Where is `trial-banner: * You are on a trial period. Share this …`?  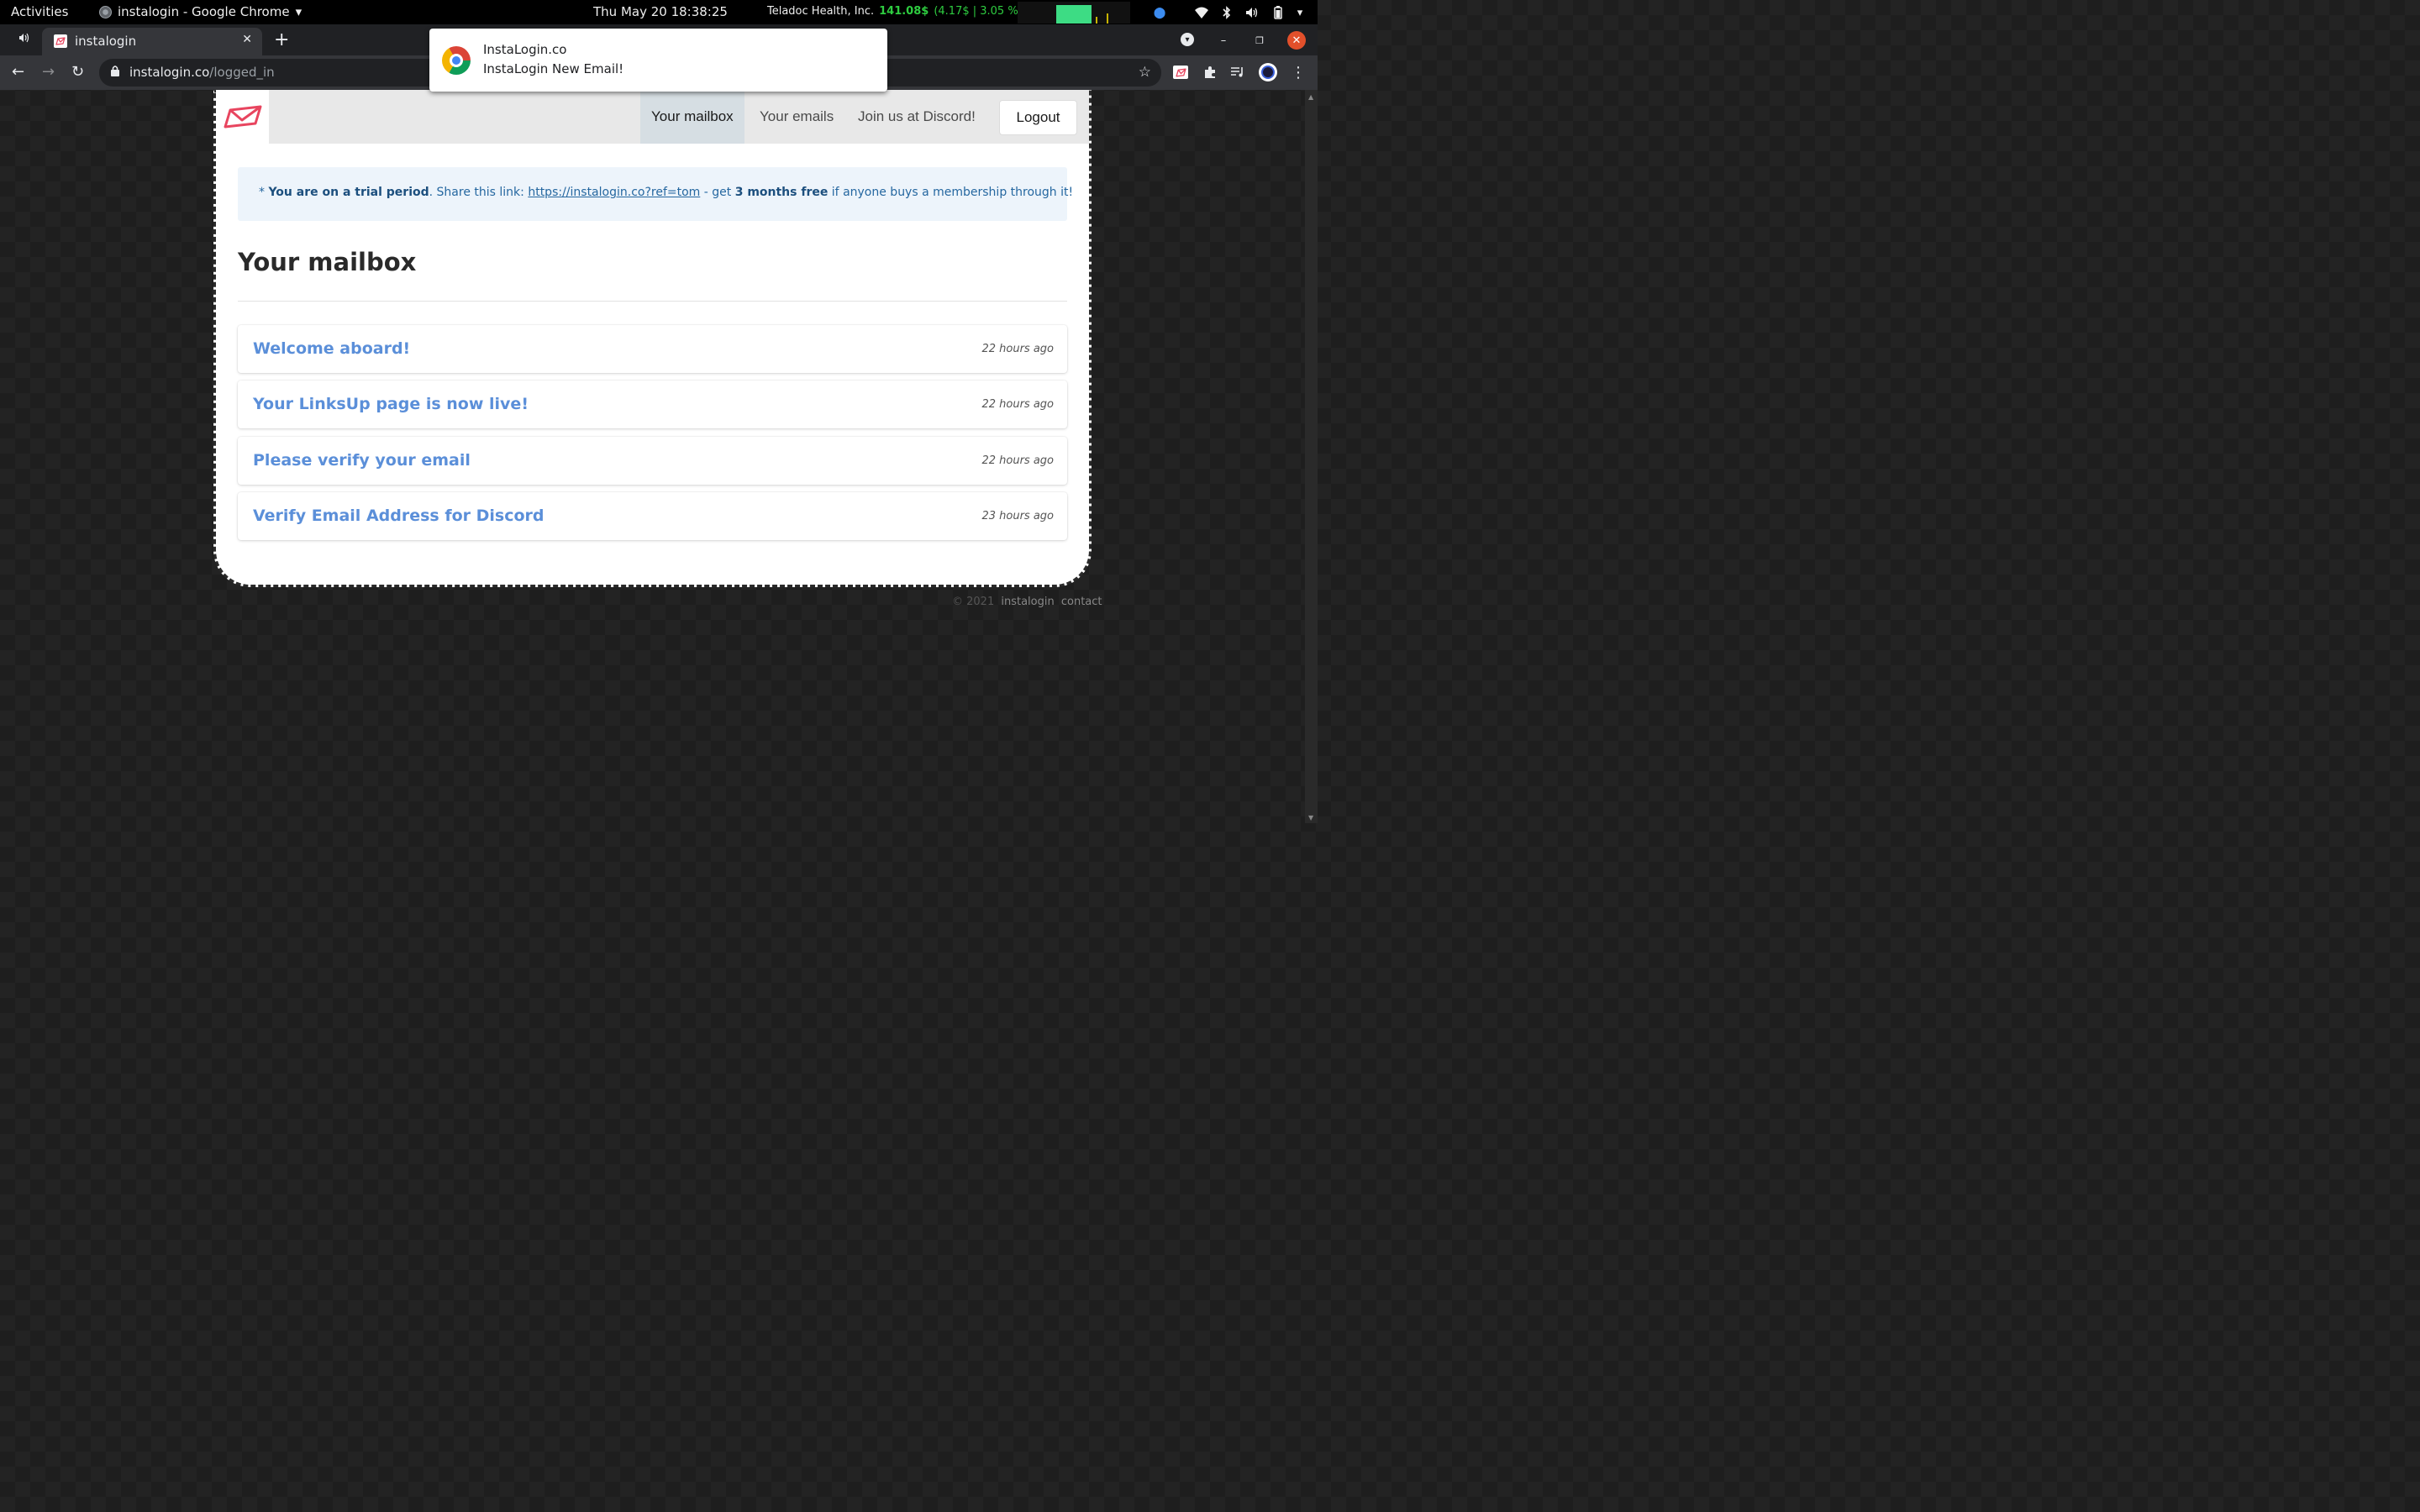 trial-banner: * You are on a trial period. Share this … is located at coordinates (656, 194).